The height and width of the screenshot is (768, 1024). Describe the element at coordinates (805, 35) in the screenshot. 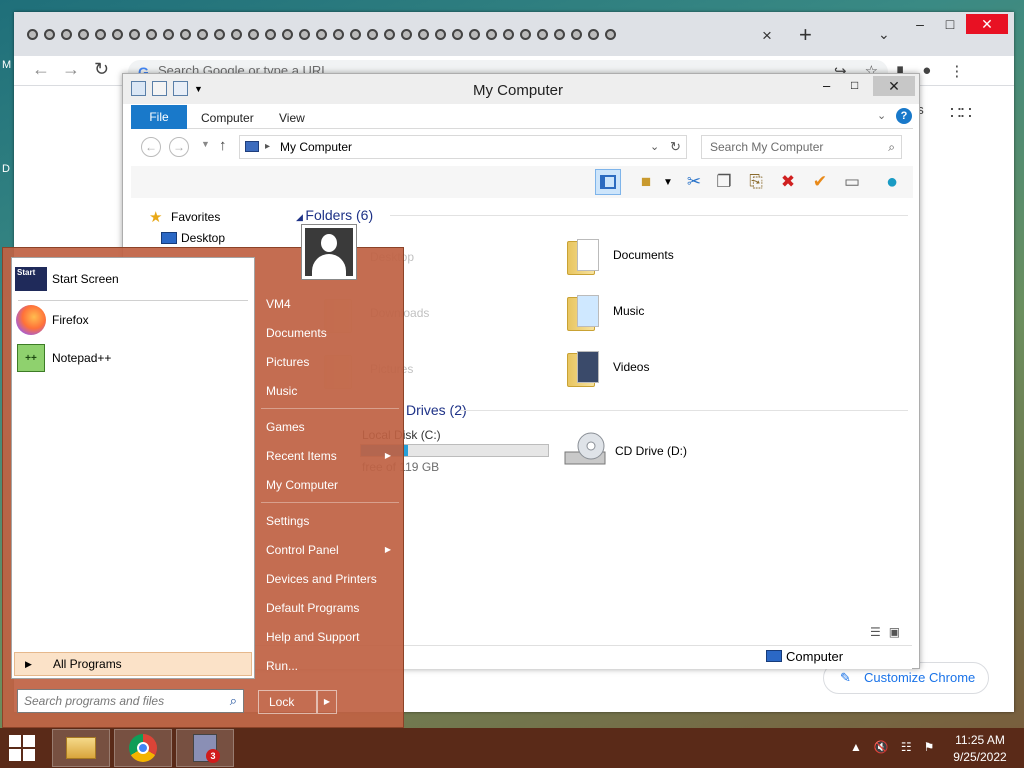

I see `new-tab-button: +` at that location.